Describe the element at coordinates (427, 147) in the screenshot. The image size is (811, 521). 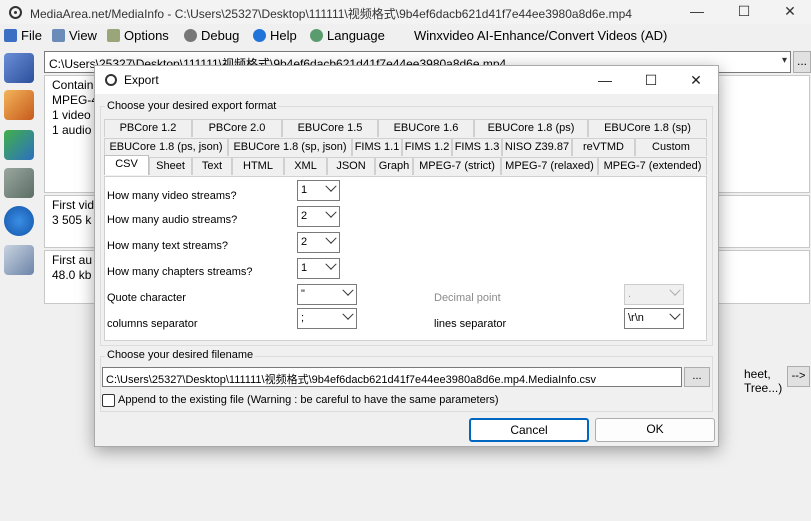
I see `tab-fims-1-2: FIMS 1.2` at that location.